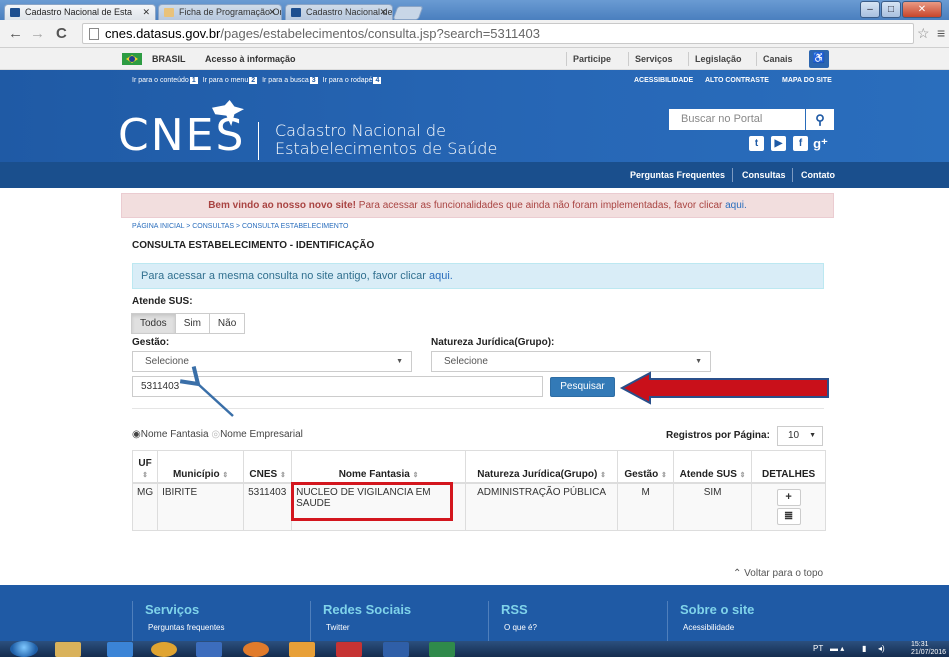  I want to click on new-tab-button, so click(408, 13).